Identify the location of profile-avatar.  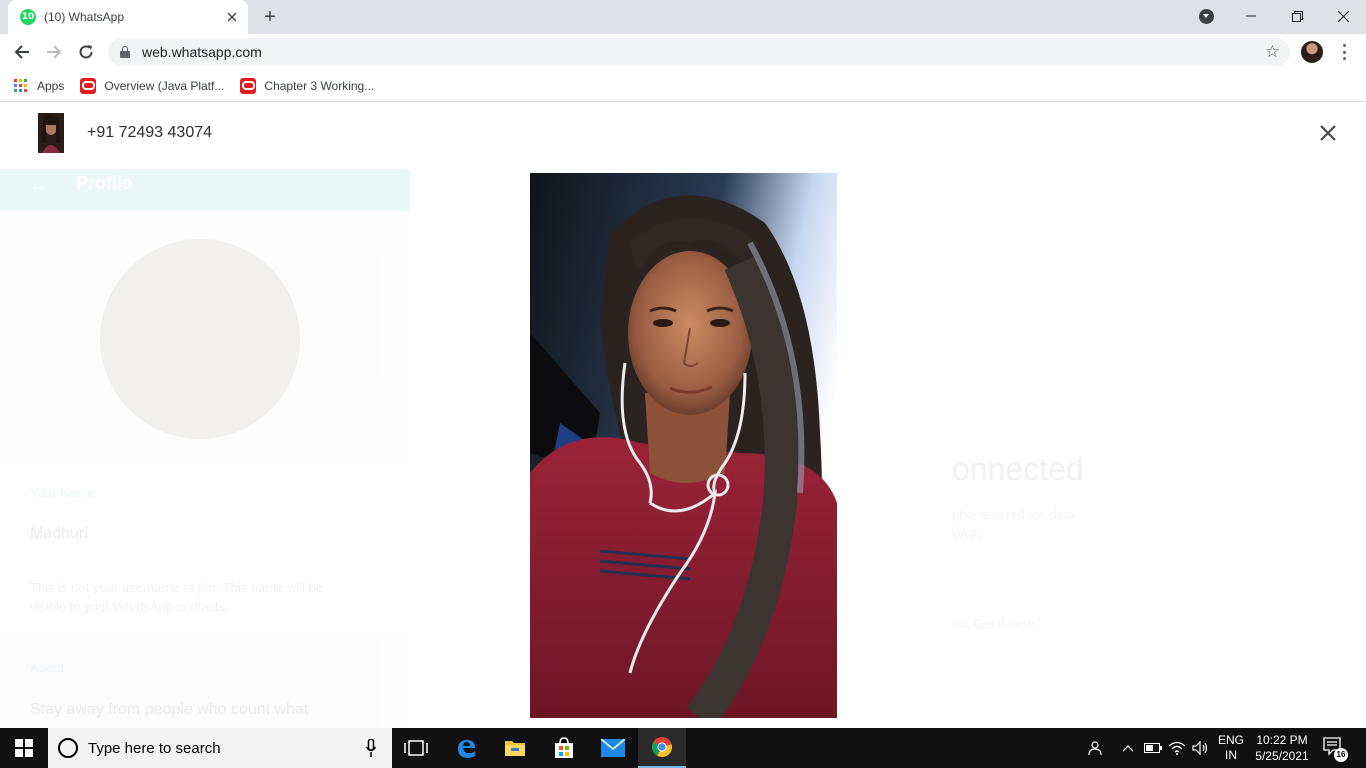
(200, 339).